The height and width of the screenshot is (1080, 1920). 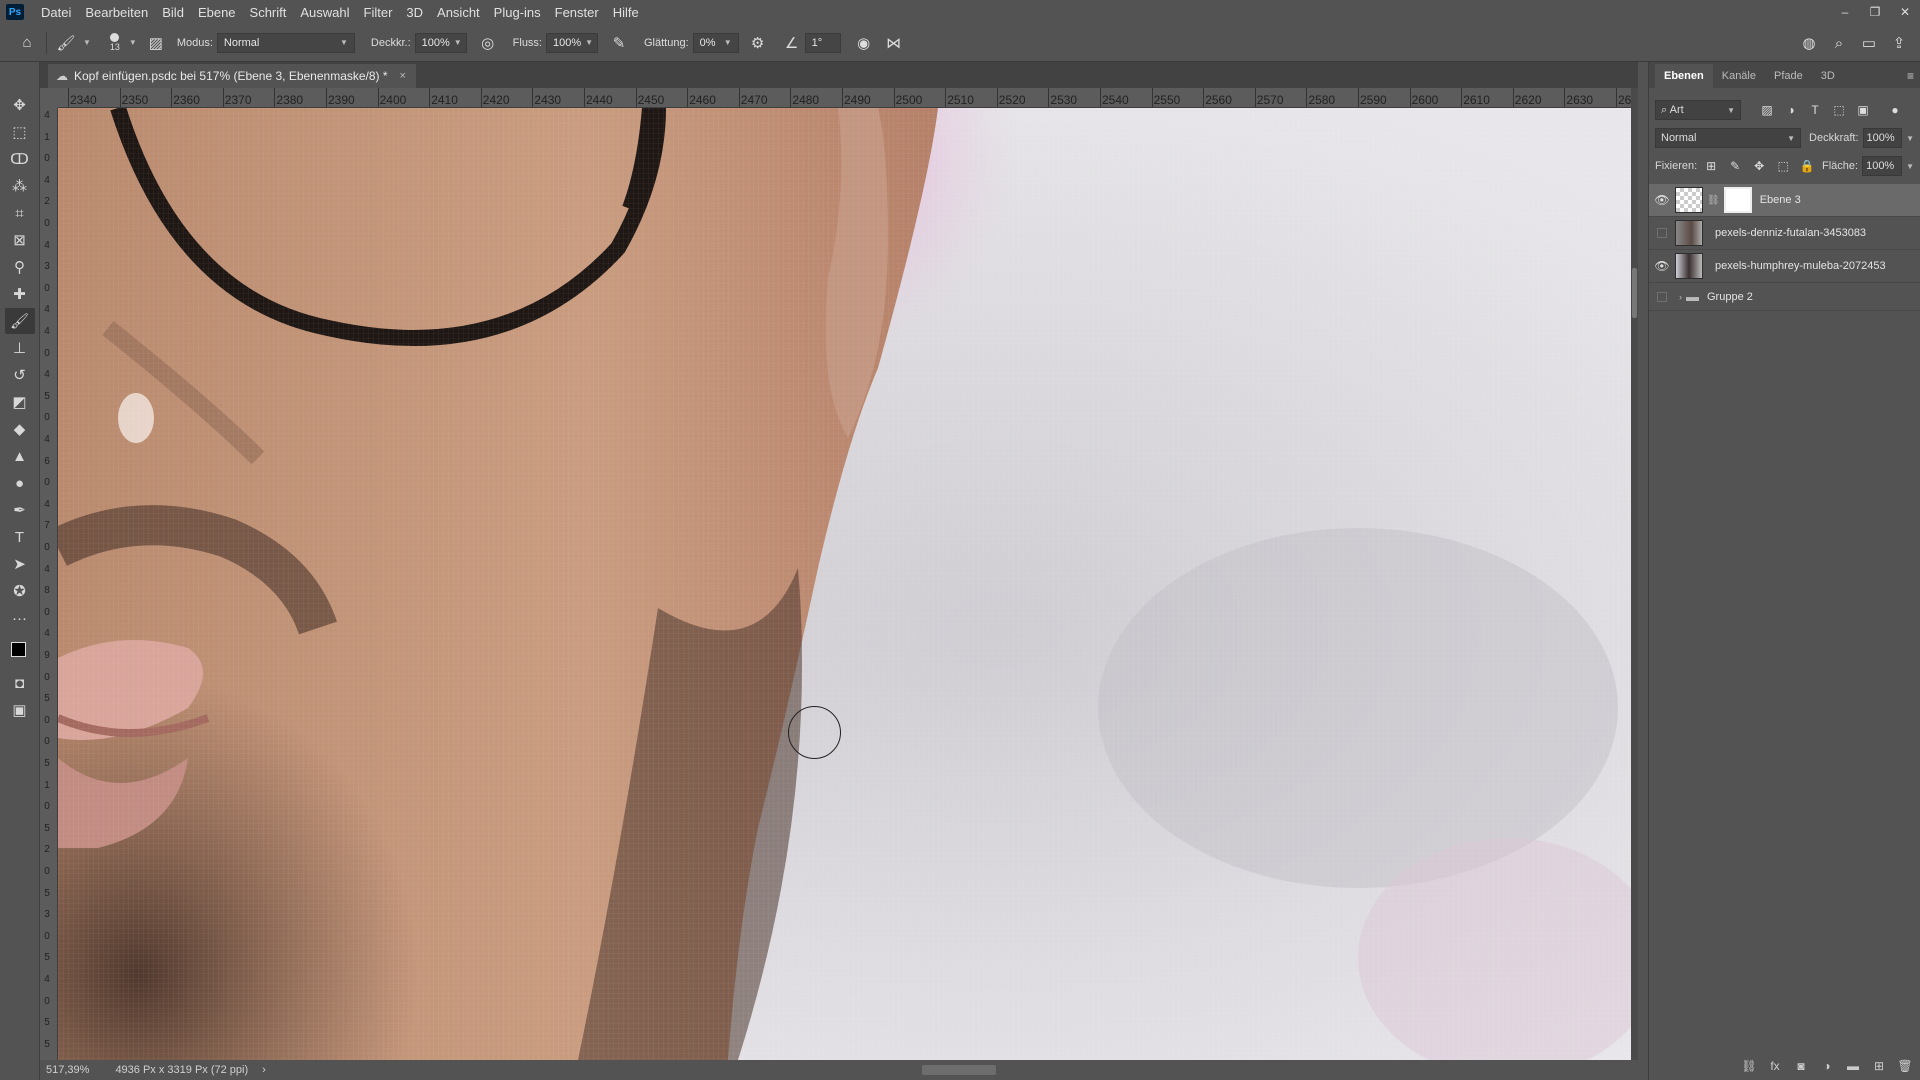 What do you see at coordinates (20, 429) in the screenshot?
I see `paint-bucket-tool-icon: ◆` at bounding box center [20, 429].